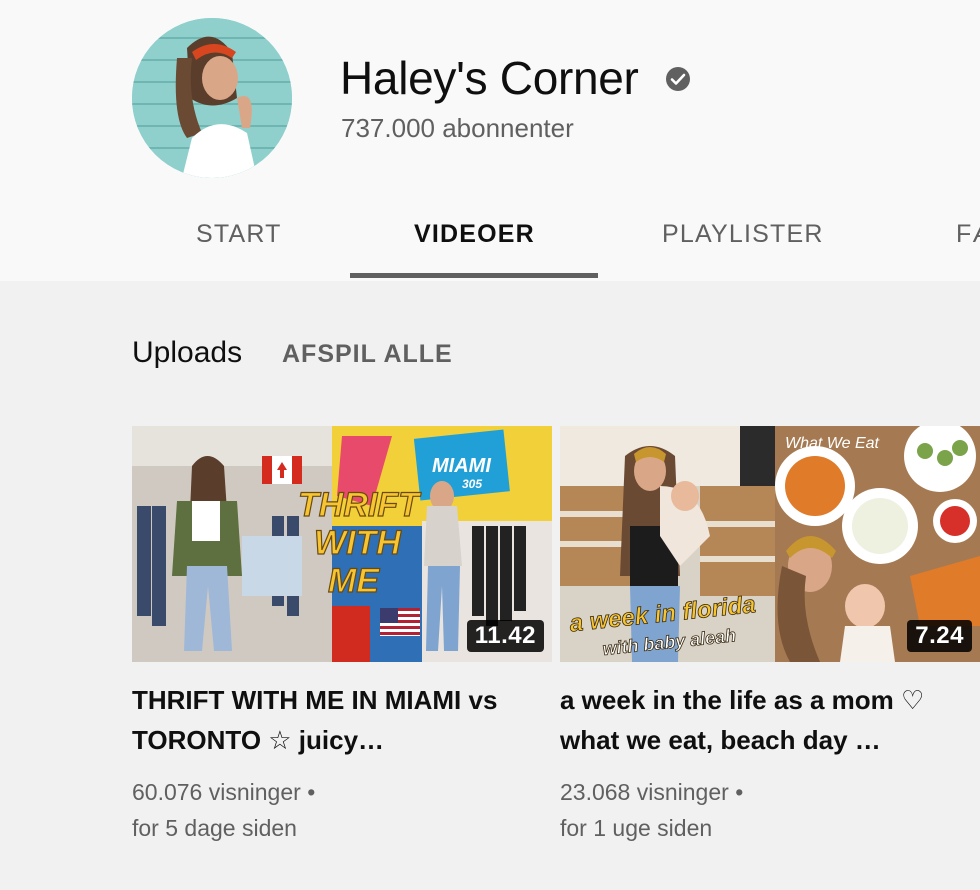  What do you see at coordinates (342, 810) in the screenshot?
I see `video-meta: 60.076 visninger • for 5 dage siden` at bounding box center [342, 810].